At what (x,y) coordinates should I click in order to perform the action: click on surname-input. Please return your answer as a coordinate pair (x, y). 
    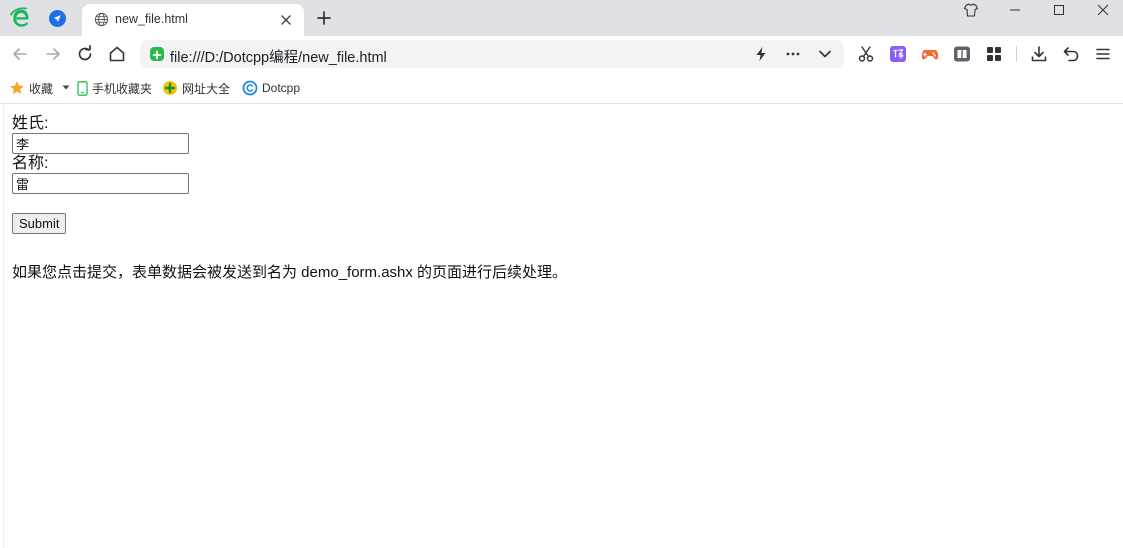
    Looking at the image, I should click on (100, 143).